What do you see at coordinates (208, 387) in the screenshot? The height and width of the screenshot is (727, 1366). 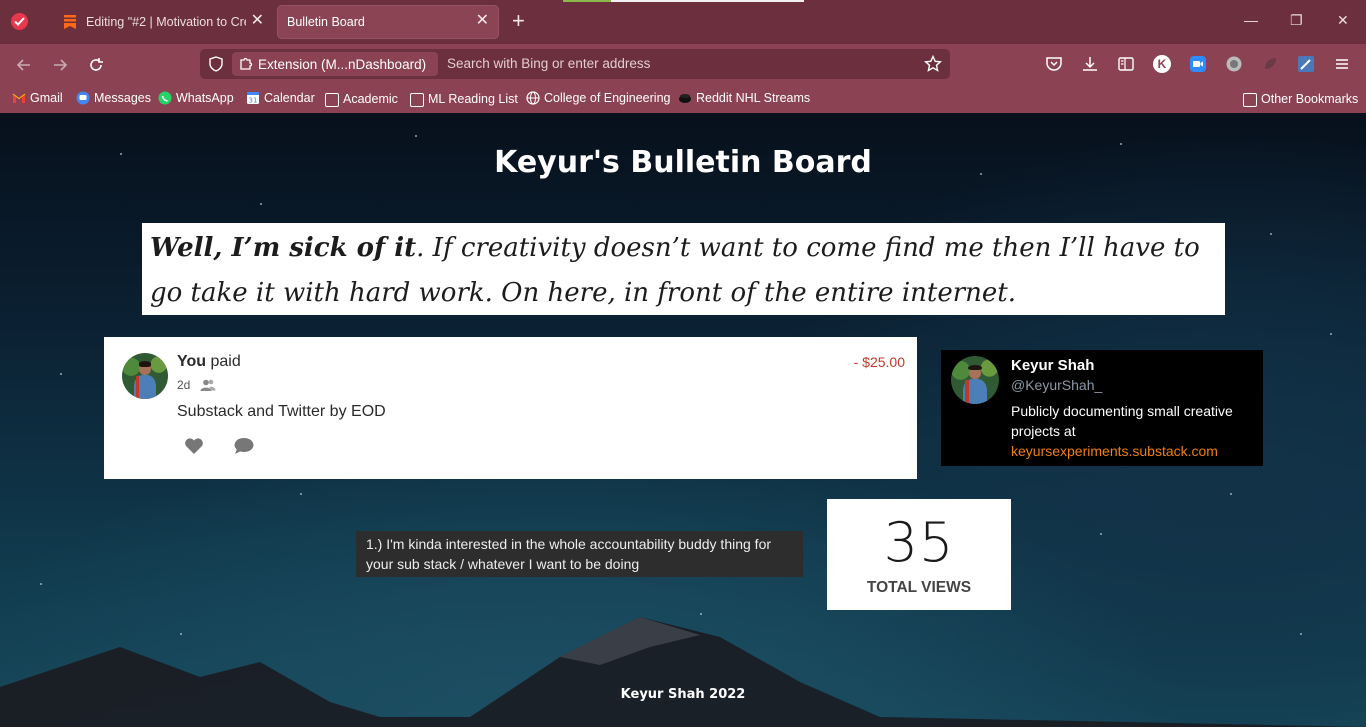 I see `friends-visibility-icon` at bounding box center [208, 387].